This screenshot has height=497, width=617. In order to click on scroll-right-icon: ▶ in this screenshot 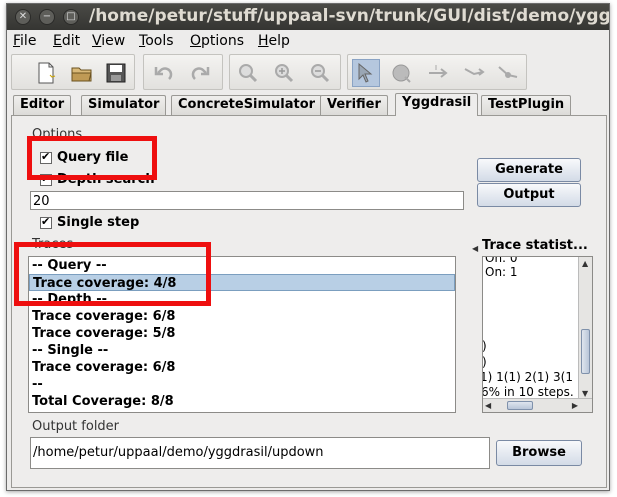, I will do `click(575, 405)`.